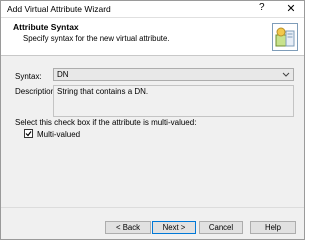  Describe the element at coordinates (221, 227) in the screenshot. I see `cancel-button: Cancel` at that location.